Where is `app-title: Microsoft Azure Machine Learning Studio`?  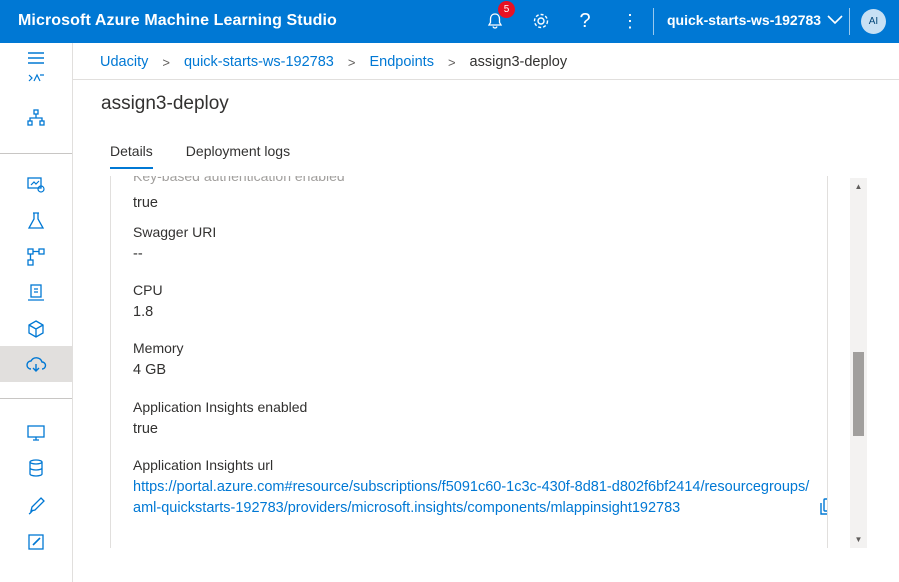 app-title: Microsoft Azure Machine Learning Studio is located at coordinates (177, 21).